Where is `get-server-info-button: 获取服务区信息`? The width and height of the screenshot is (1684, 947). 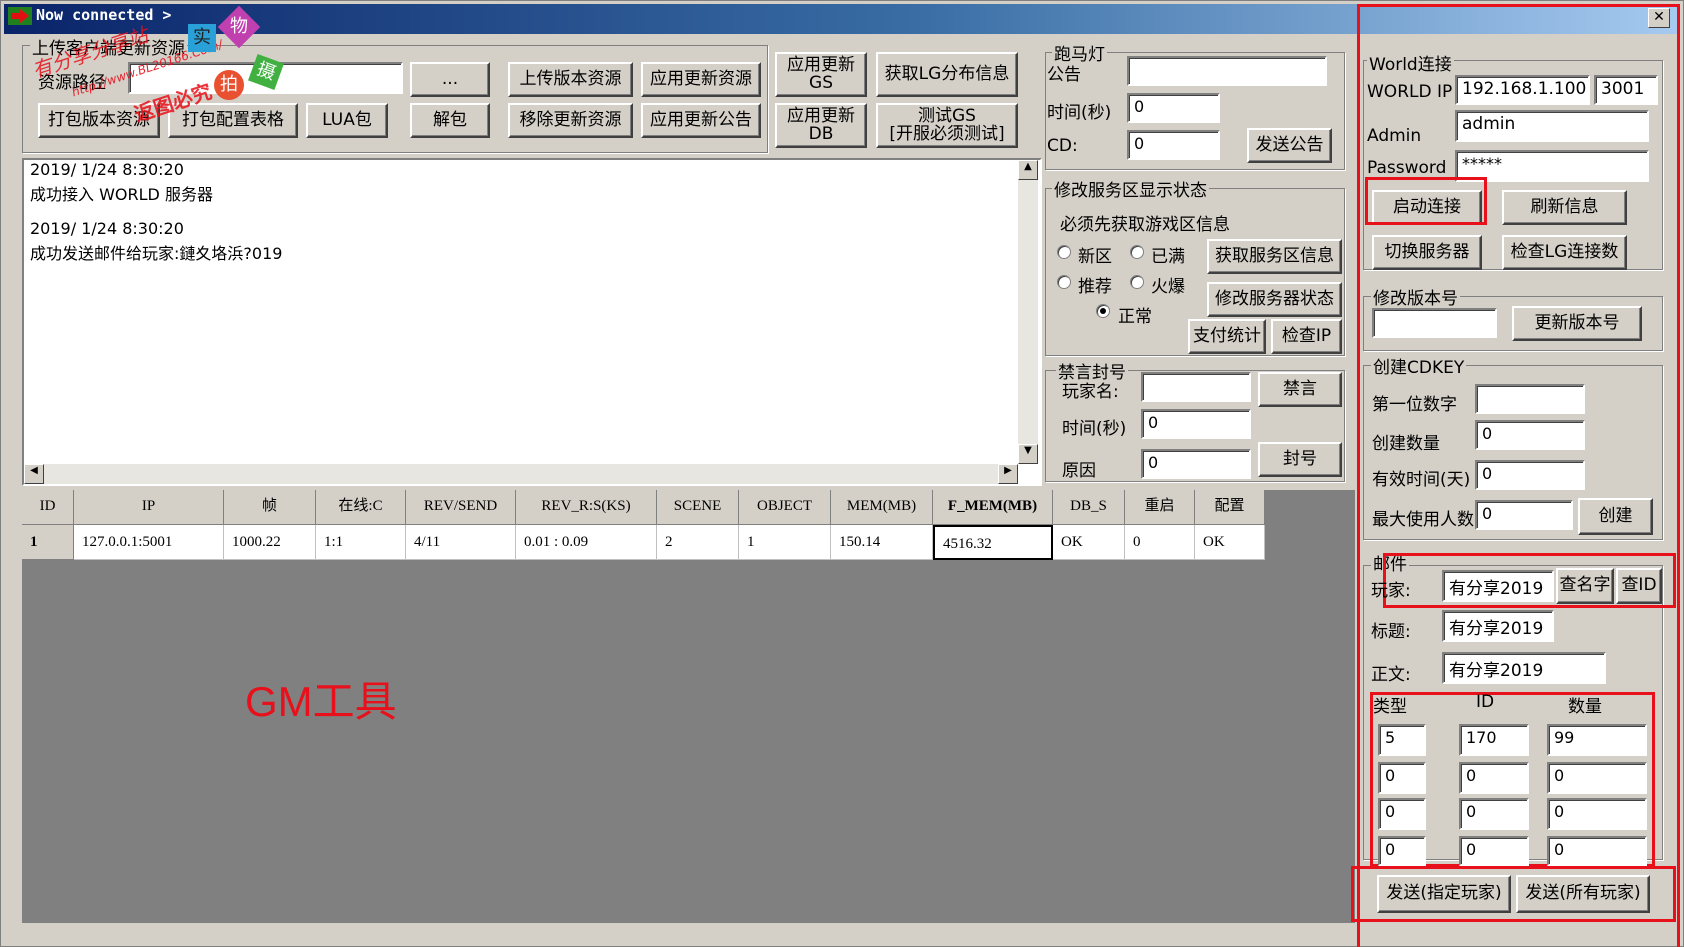 get-server-info-button: 获取服务区信息 is located at coordinates (1274, 256).